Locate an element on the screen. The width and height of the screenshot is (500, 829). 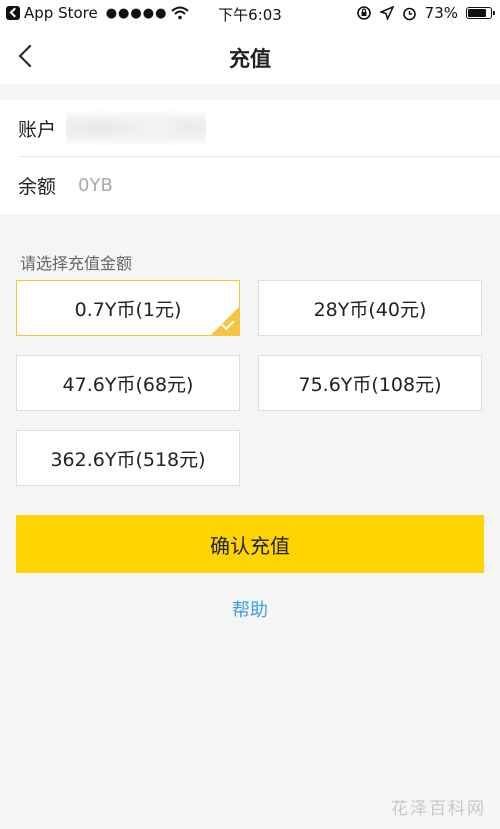
page-title: 充值 is located at coordinates (250, 59).